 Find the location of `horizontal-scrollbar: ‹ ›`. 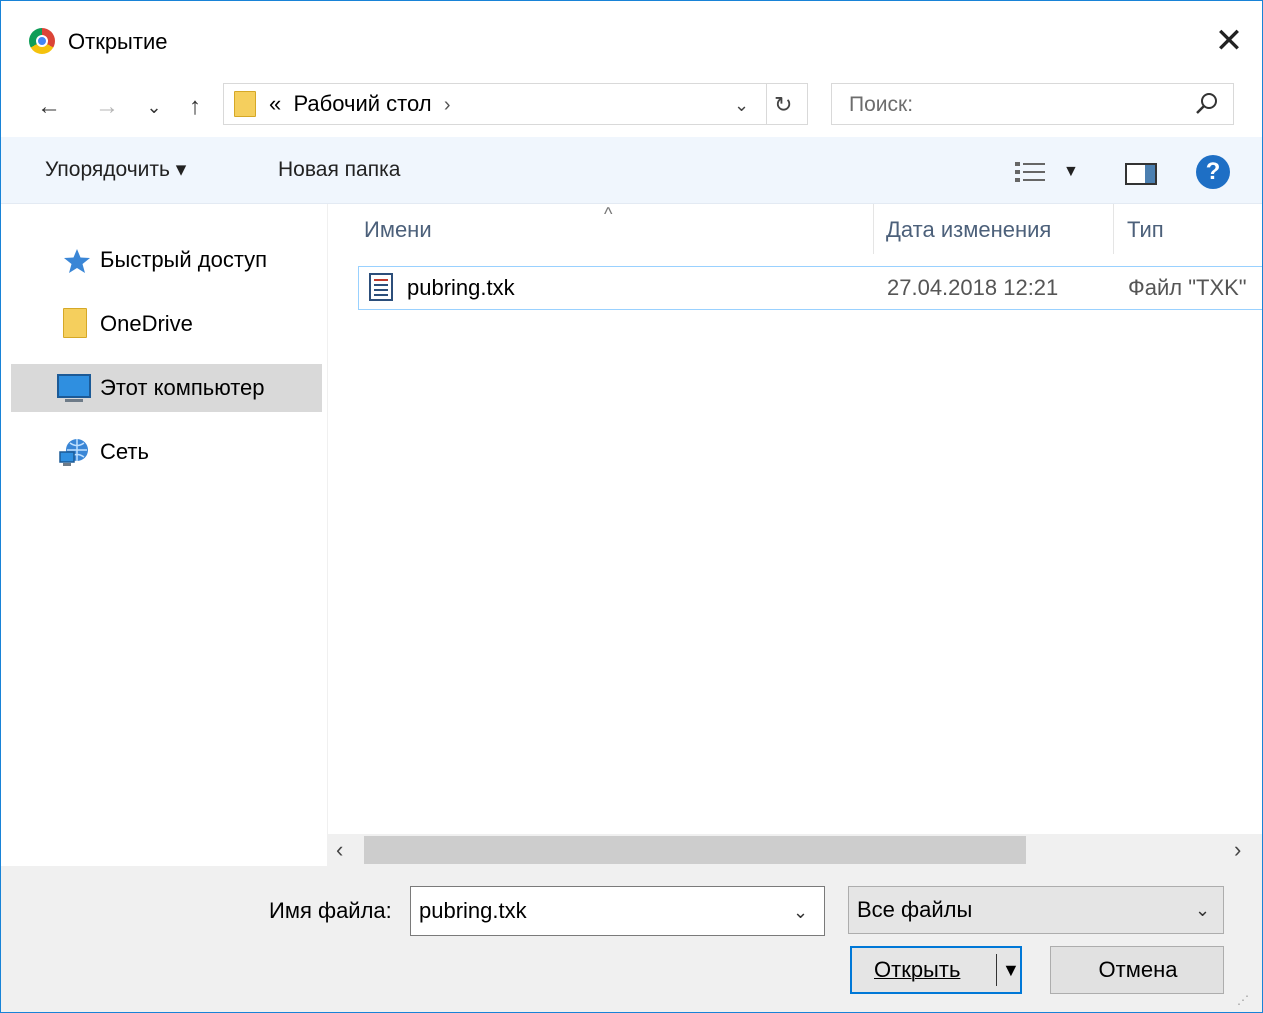

horizontal-scrollbar: ‹ › is located at coordinates (795, 850).